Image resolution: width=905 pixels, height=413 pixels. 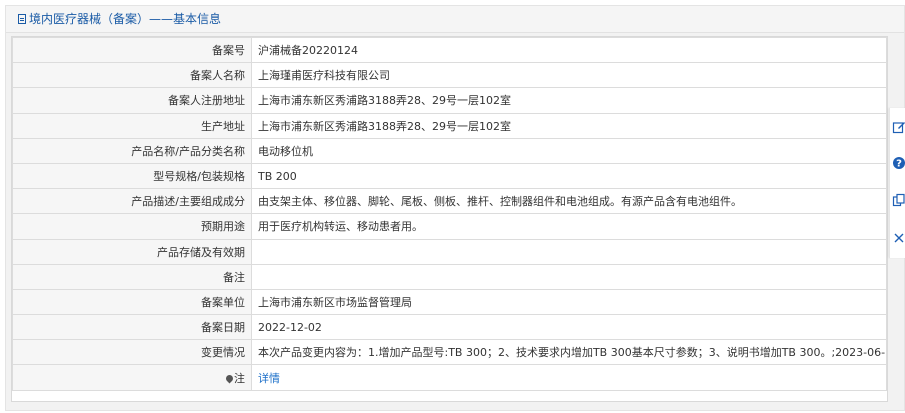 I want to click on table-row: 产品存储及有效期, so click(x=449, y=251).